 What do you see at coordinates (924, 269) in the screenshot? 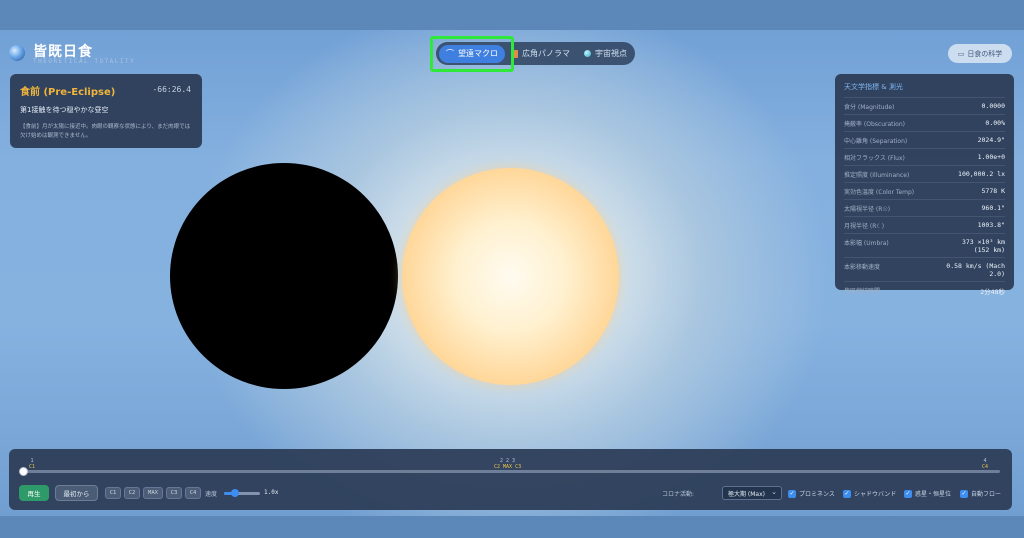
I see `metric-row: 本影移動速度 0.58 km/s (Mach 2.0)` at bounding box center [924, 269].